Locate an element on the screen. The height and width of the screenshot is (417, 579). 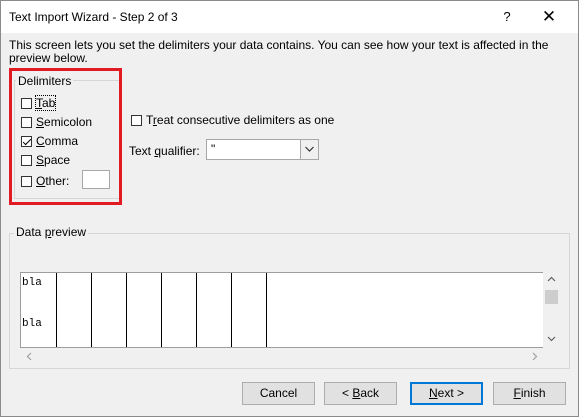
highlight-box is located at coordinates (65, 136).